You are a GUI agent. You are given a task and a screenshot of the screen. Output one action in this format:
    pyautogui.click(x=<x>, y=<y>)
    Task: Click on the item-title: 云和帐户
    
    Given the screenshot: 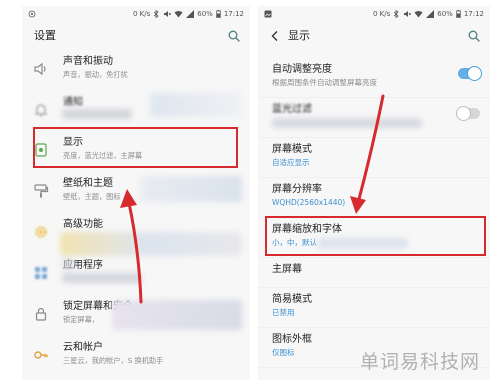 What is the action you would take?
    pyautogui.click(x=83, y=347)
    